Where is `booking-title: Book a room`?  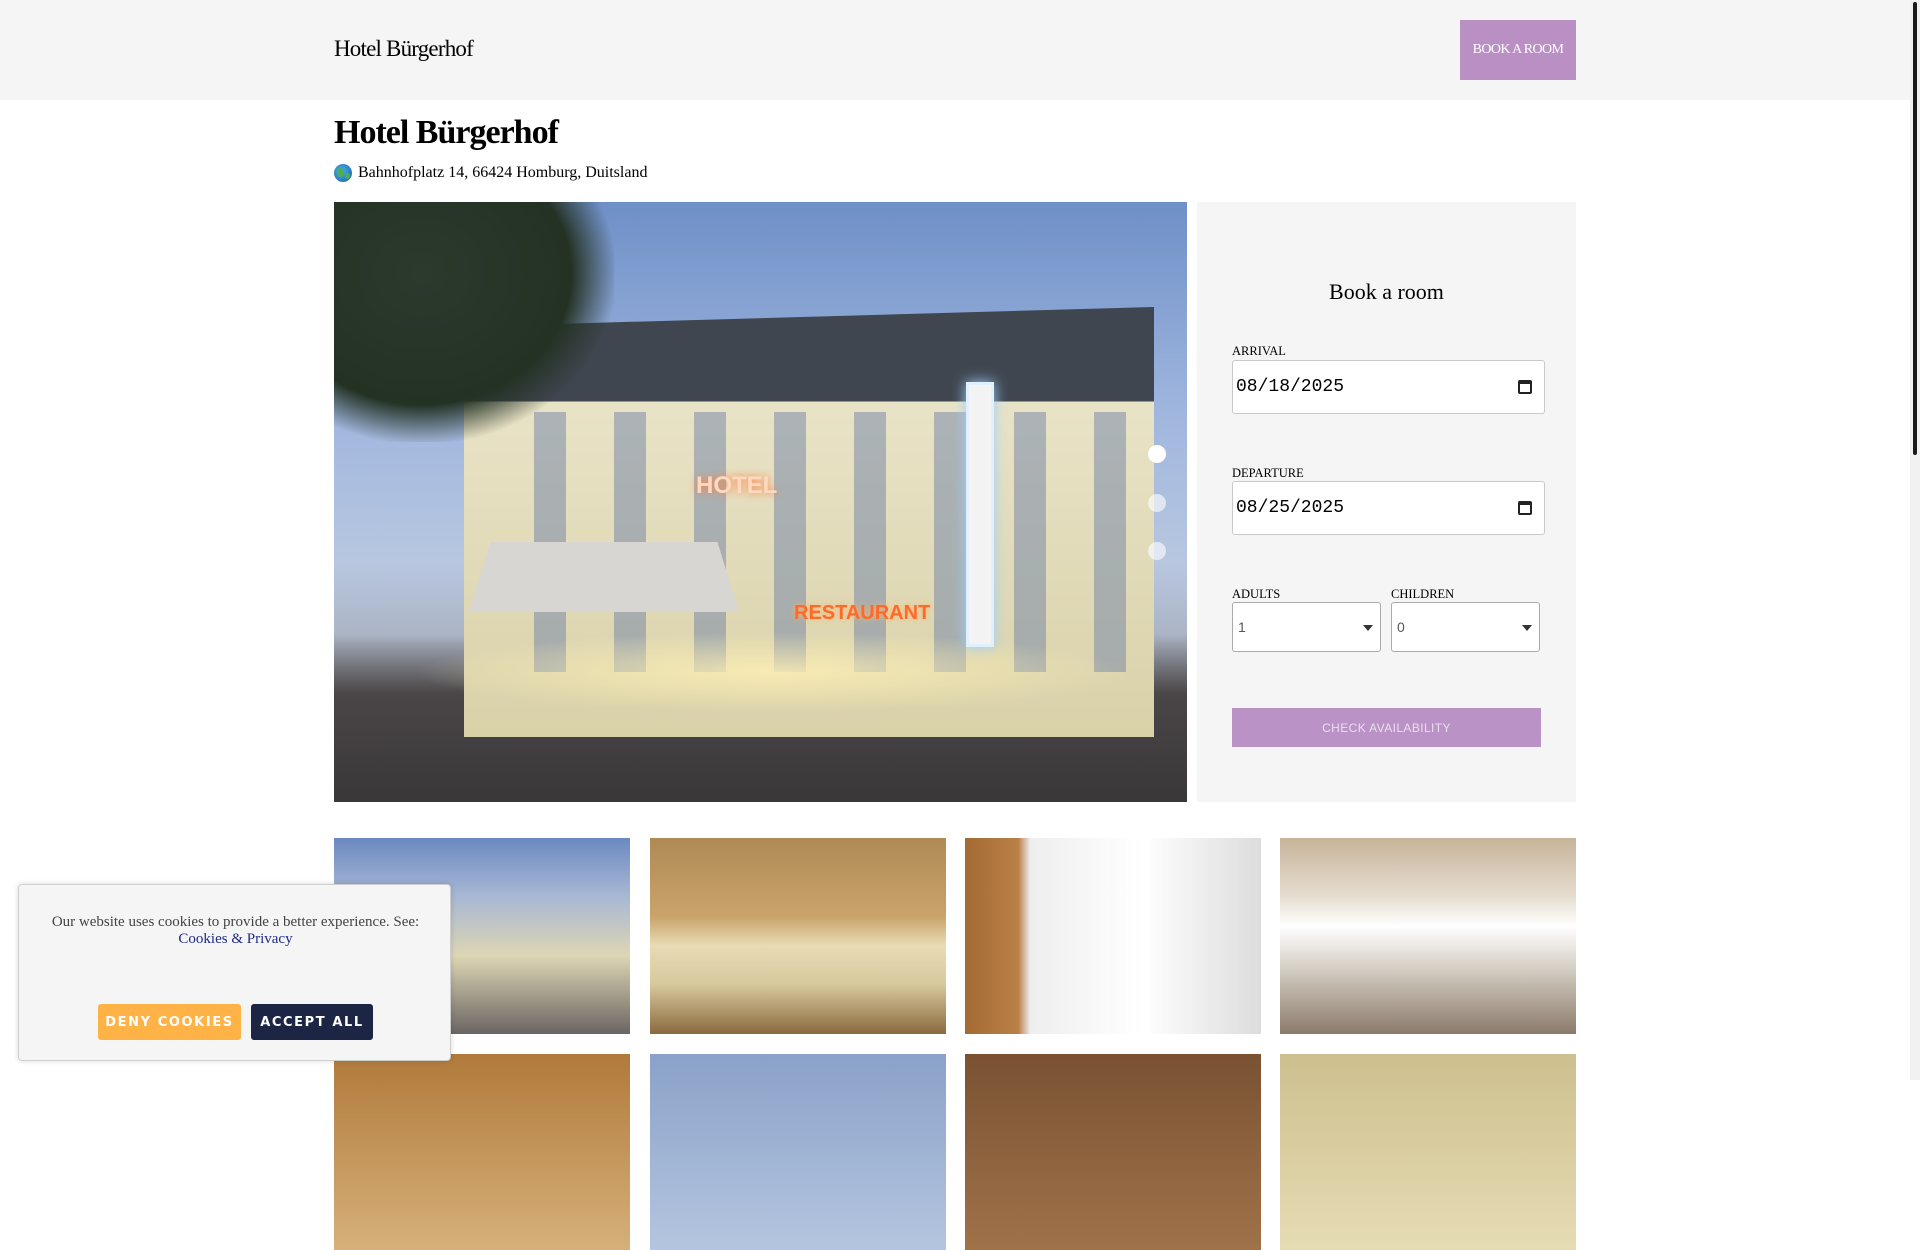
booking-title: Book a room is located at coordinates (1386, 291).